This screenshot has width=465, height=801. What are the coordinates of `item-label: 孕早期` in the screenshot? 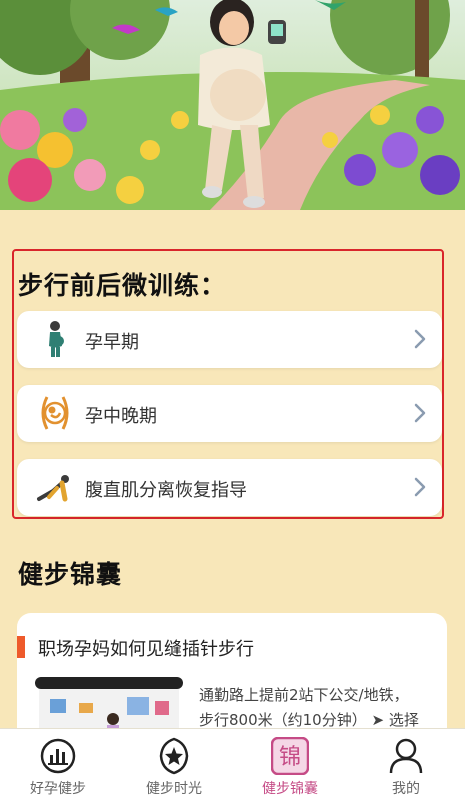 It's located at (112, 342).